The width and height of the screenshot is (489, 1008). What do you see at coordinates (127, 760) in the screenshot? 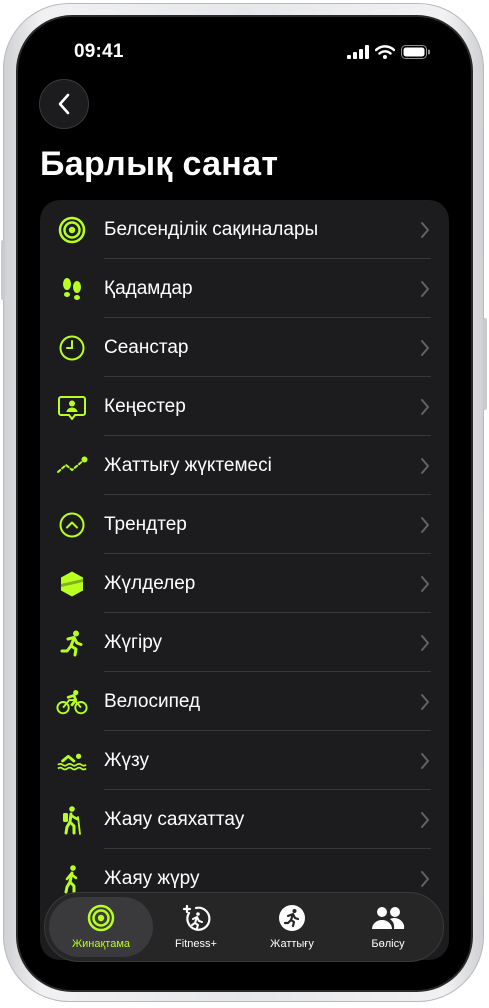
I see `list-item-label: Жүзу` at bounding box center [127, 760].